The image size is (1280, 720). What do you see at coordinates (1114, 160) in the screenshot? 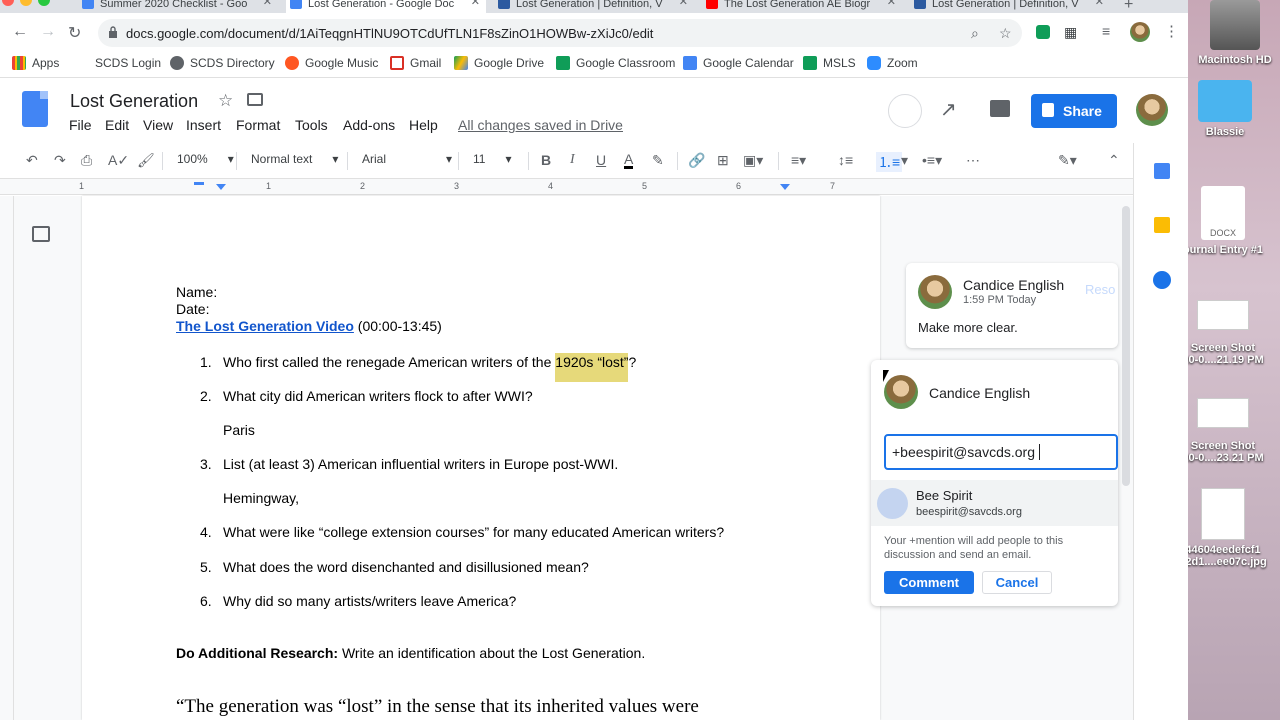
I see `collapse-menu-icon: ⌃` at bounding box center [1114, 160].